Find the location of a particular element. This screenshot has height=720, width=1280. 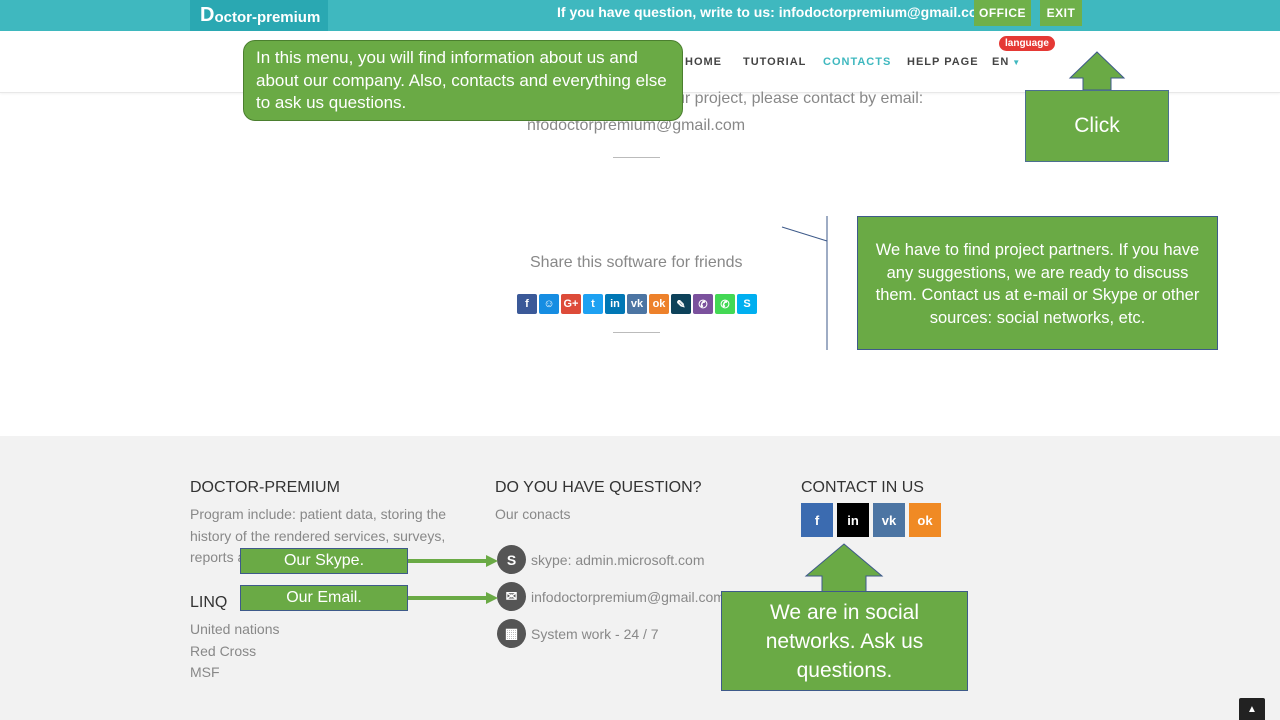

twitter-icon: t is located at coordinates (593, 304).